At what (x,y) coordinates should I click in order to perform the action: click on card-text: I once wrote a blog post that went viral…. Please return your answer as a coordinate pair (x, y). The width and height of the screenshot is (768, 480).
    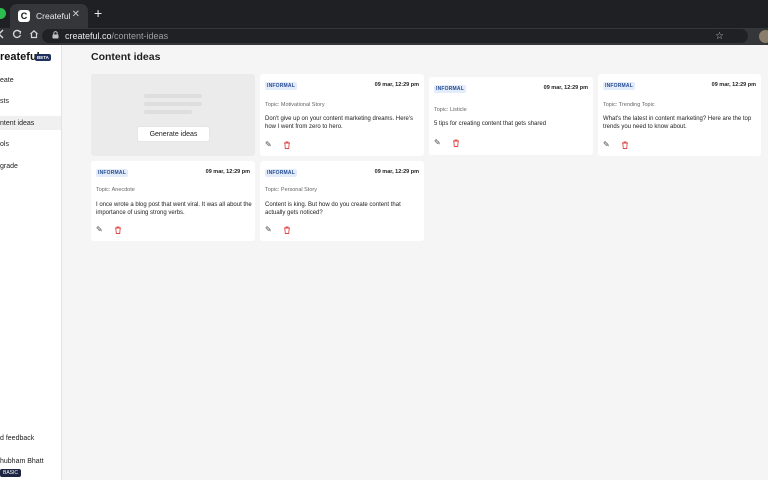
    Looking at the image, I should click on (174, 209).